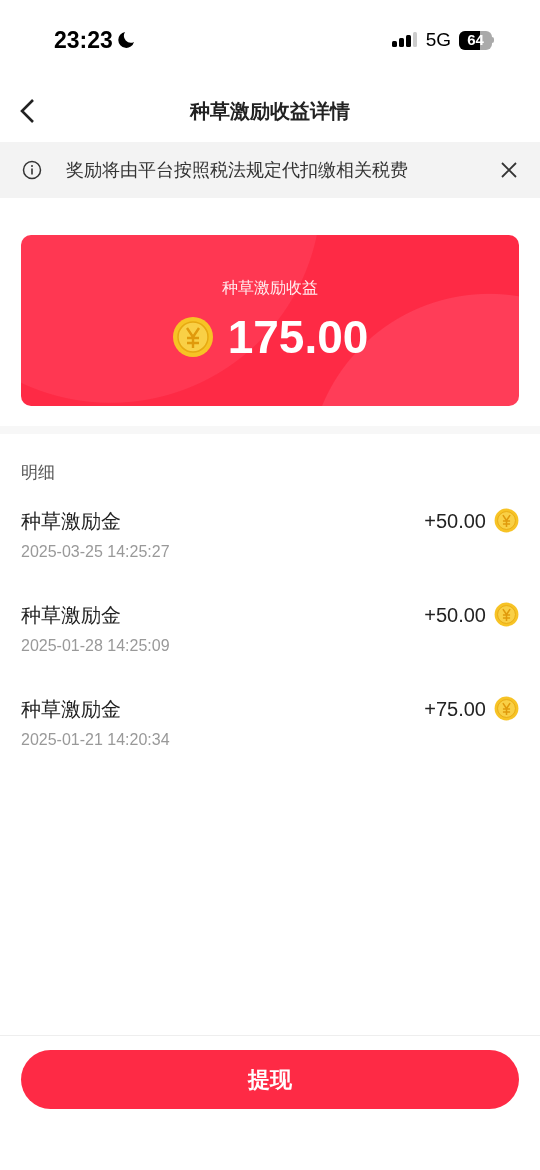 This screenshot has width=540, height=1170. What do you see at coordinates (83, 40) in the screenshot?
I see `status-time: 23:23` at bounding box center [83, 40].